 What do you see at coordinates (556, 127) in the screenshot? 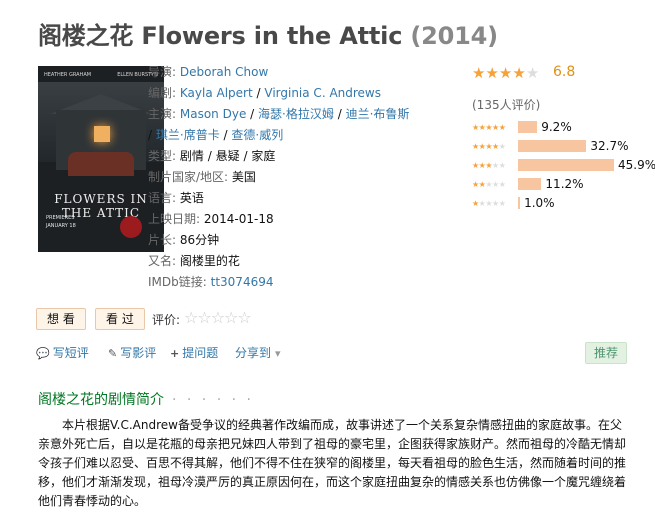
I see `rating-percent: 9.2%` at bounding box center [556, 127].